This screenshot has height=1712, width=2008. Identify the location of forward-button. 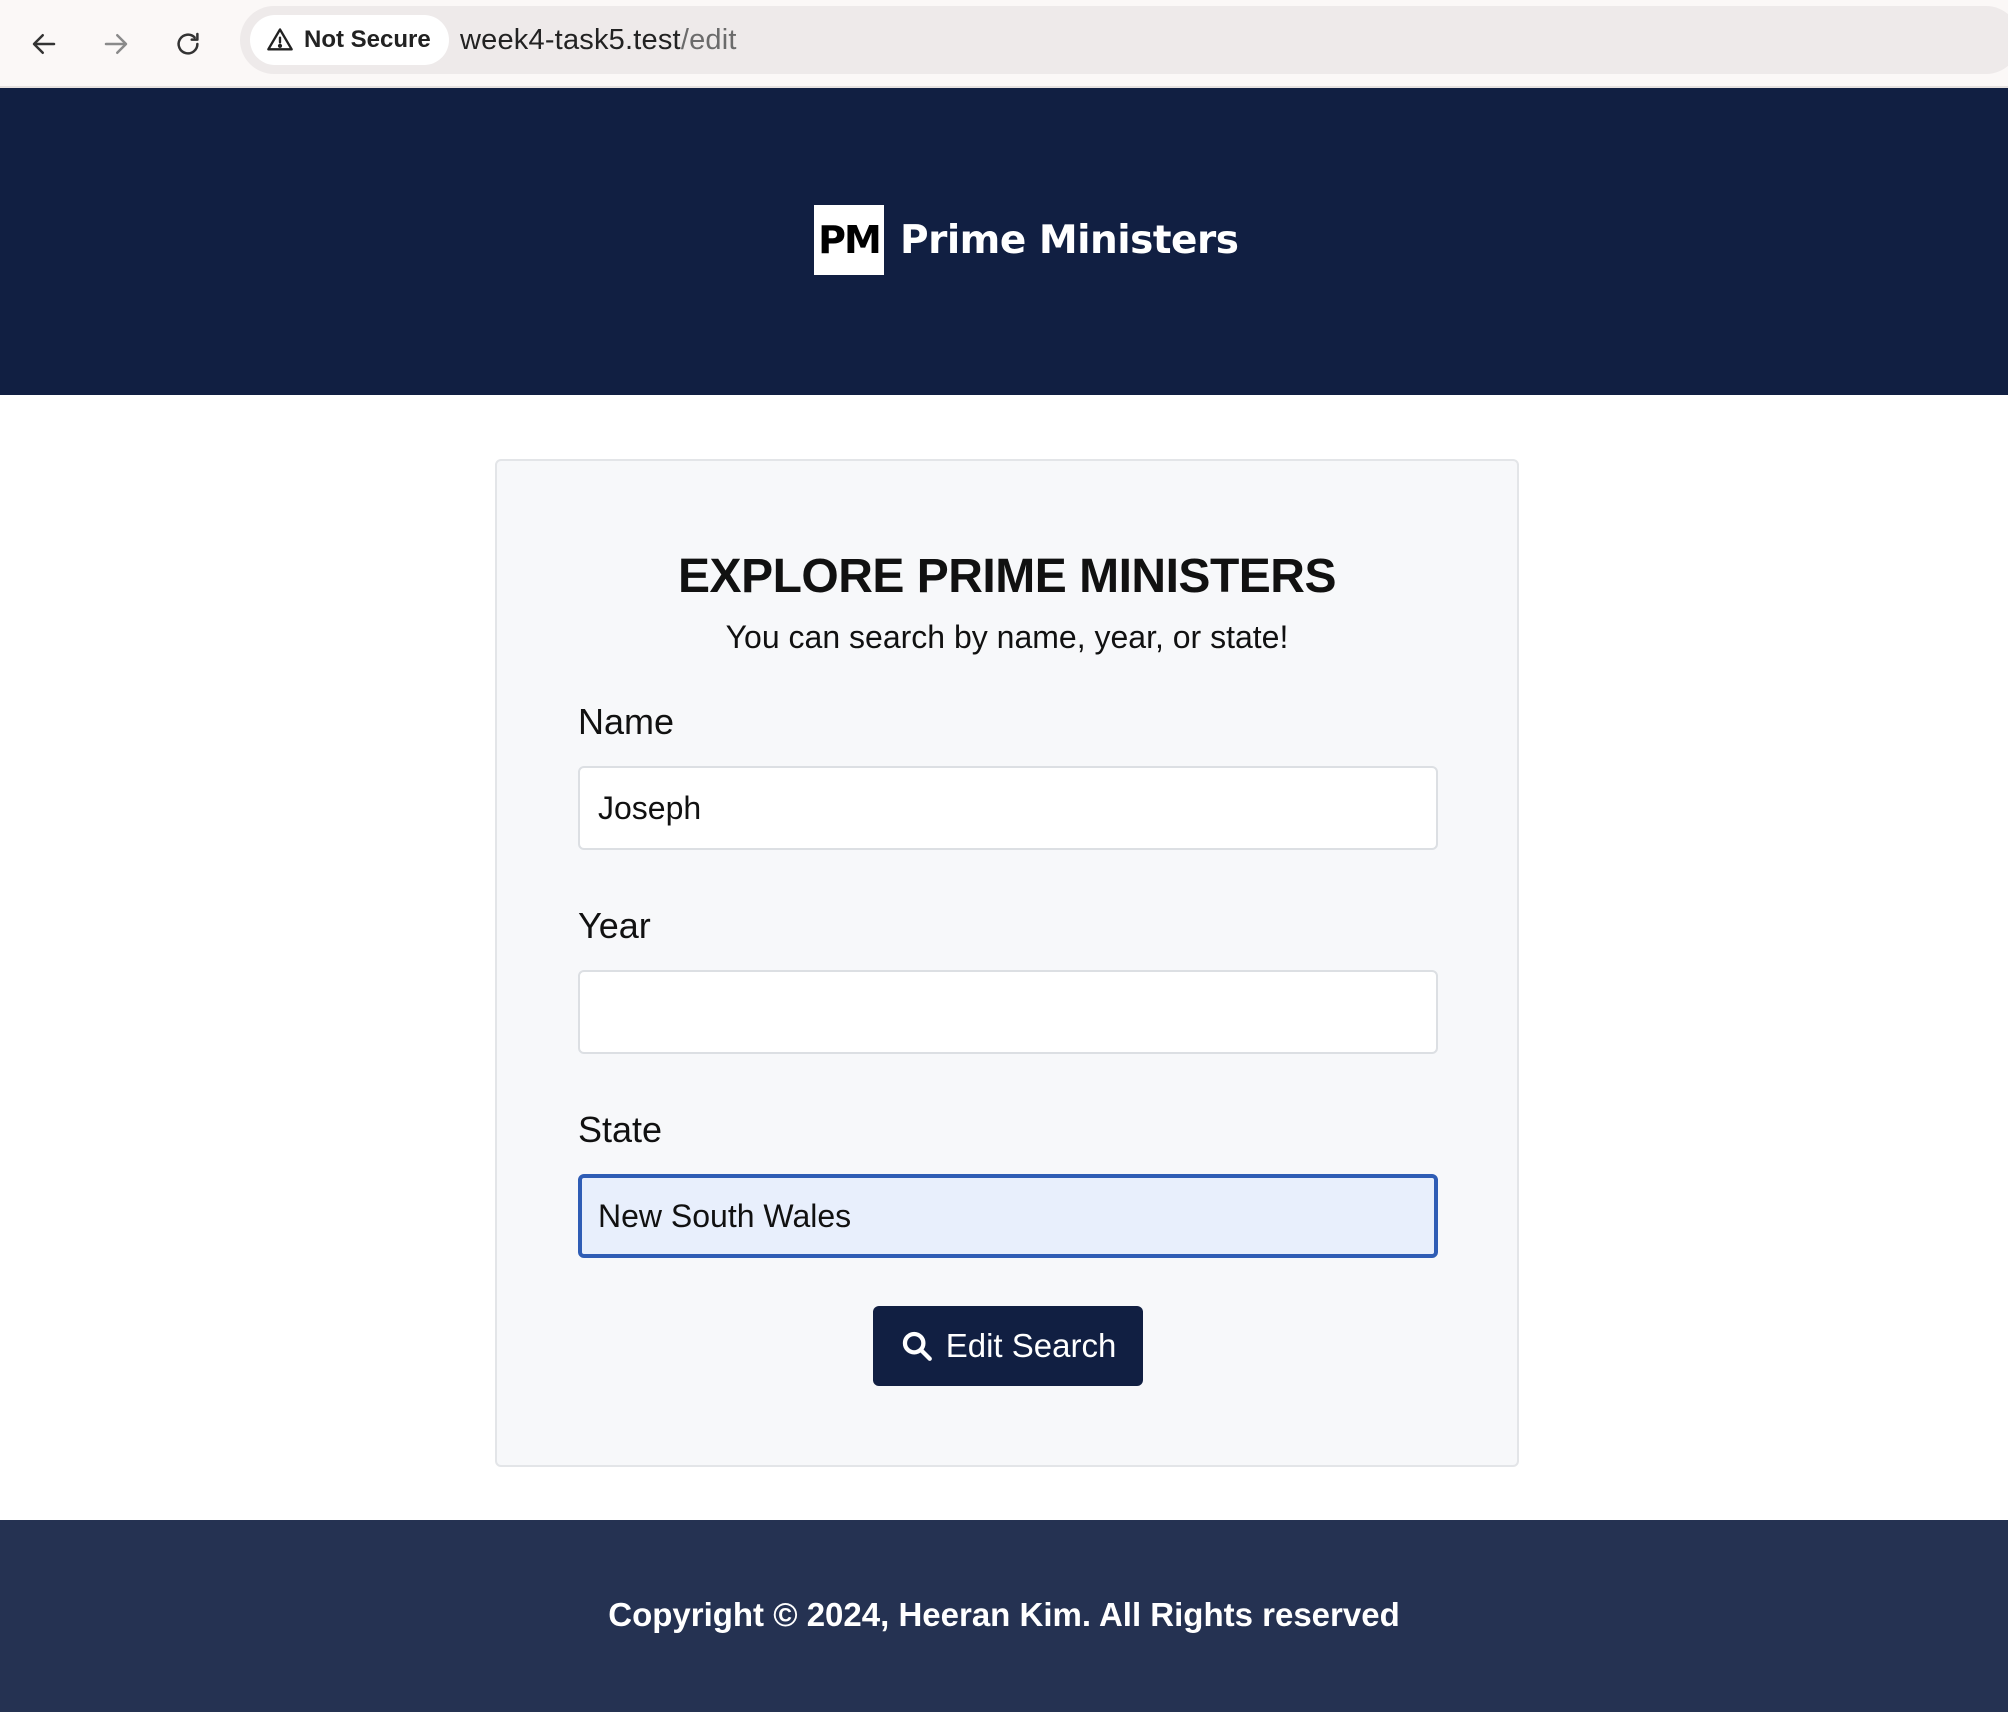
(116, 44).